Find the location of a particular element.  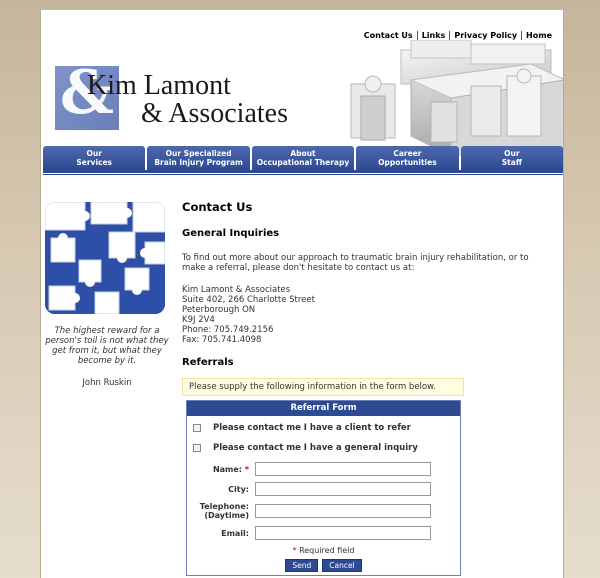

nav-career-opportunities: Career Opportunities is located at coordinates (407, 158).